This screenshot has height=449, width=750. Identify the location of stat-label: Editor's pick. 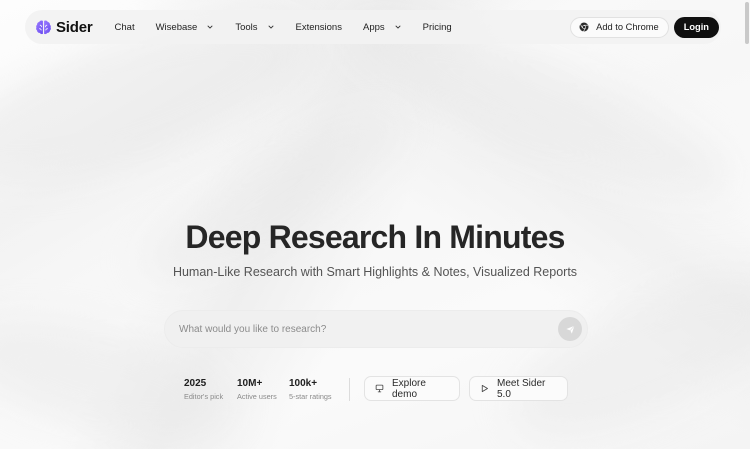
(204, 396).